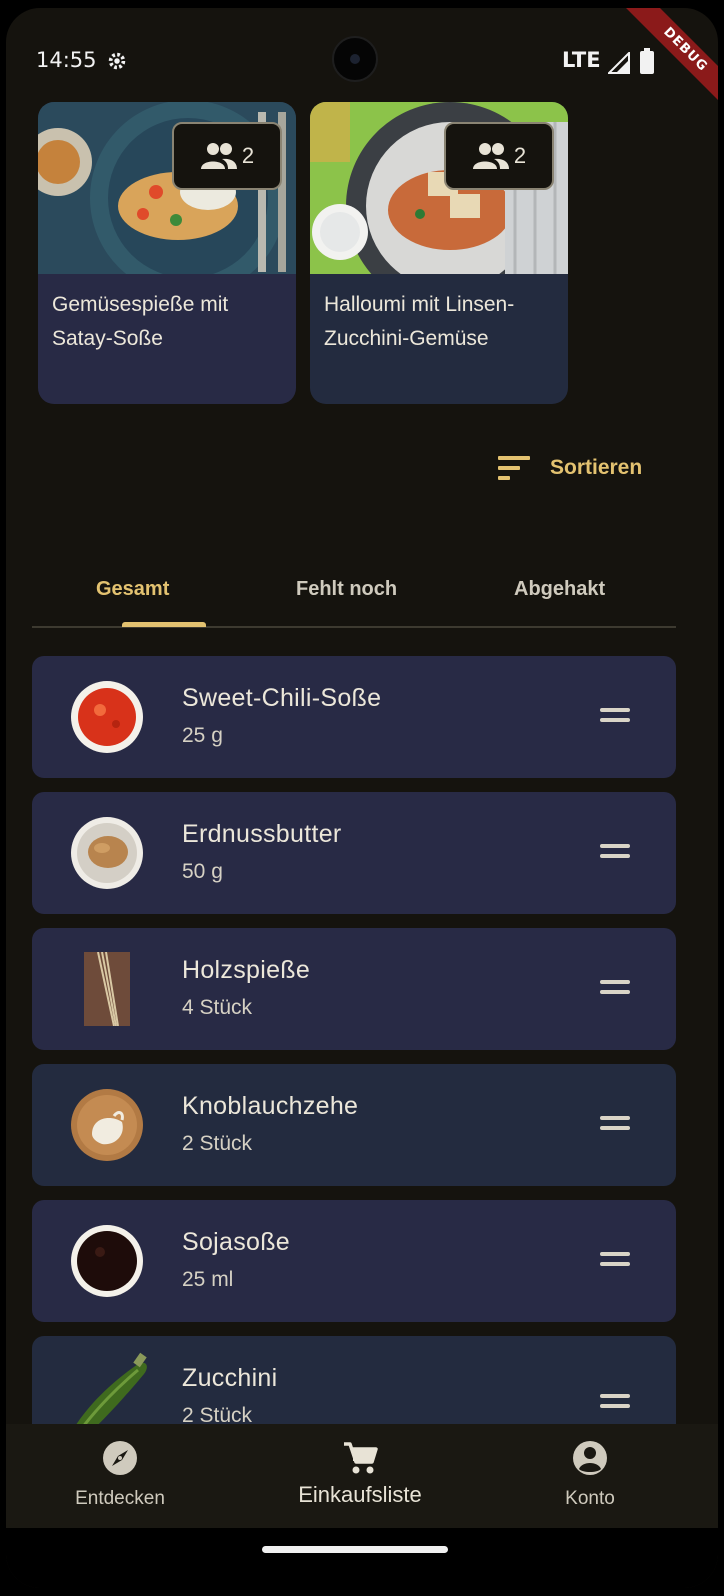 Image resolution: width=724 pixels, height=1596 pixels. Describe the element at coordinates (362, 1558) in the screenshot. I see `system-navigation-area` at that location.